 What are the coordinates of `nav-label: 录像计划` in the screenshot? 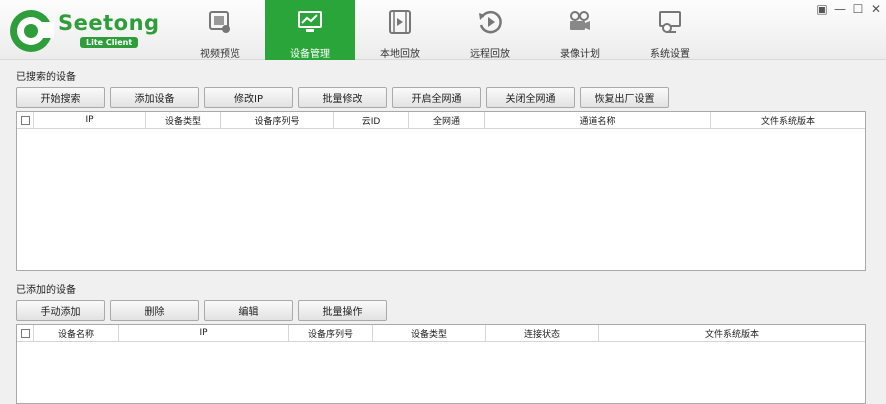 It's located at (580, 54).